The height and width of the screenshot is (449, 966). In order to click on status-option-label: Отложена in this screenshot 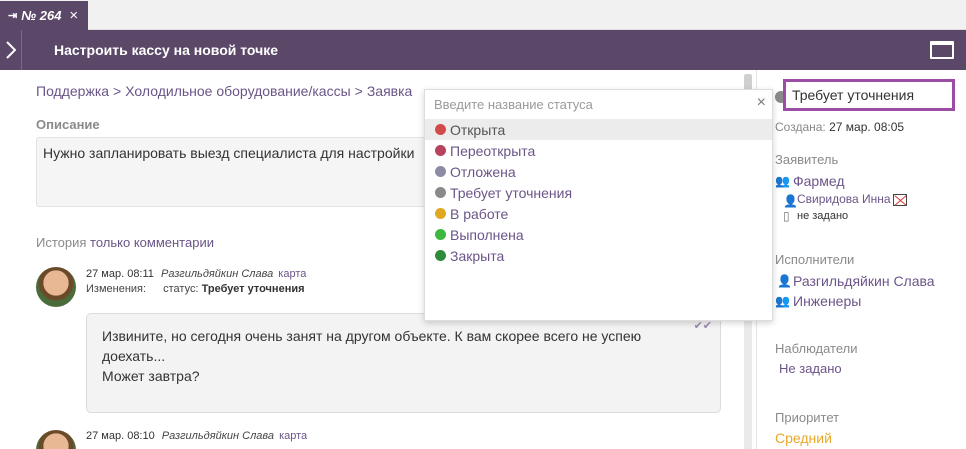, I will do `click(483, 171)`.